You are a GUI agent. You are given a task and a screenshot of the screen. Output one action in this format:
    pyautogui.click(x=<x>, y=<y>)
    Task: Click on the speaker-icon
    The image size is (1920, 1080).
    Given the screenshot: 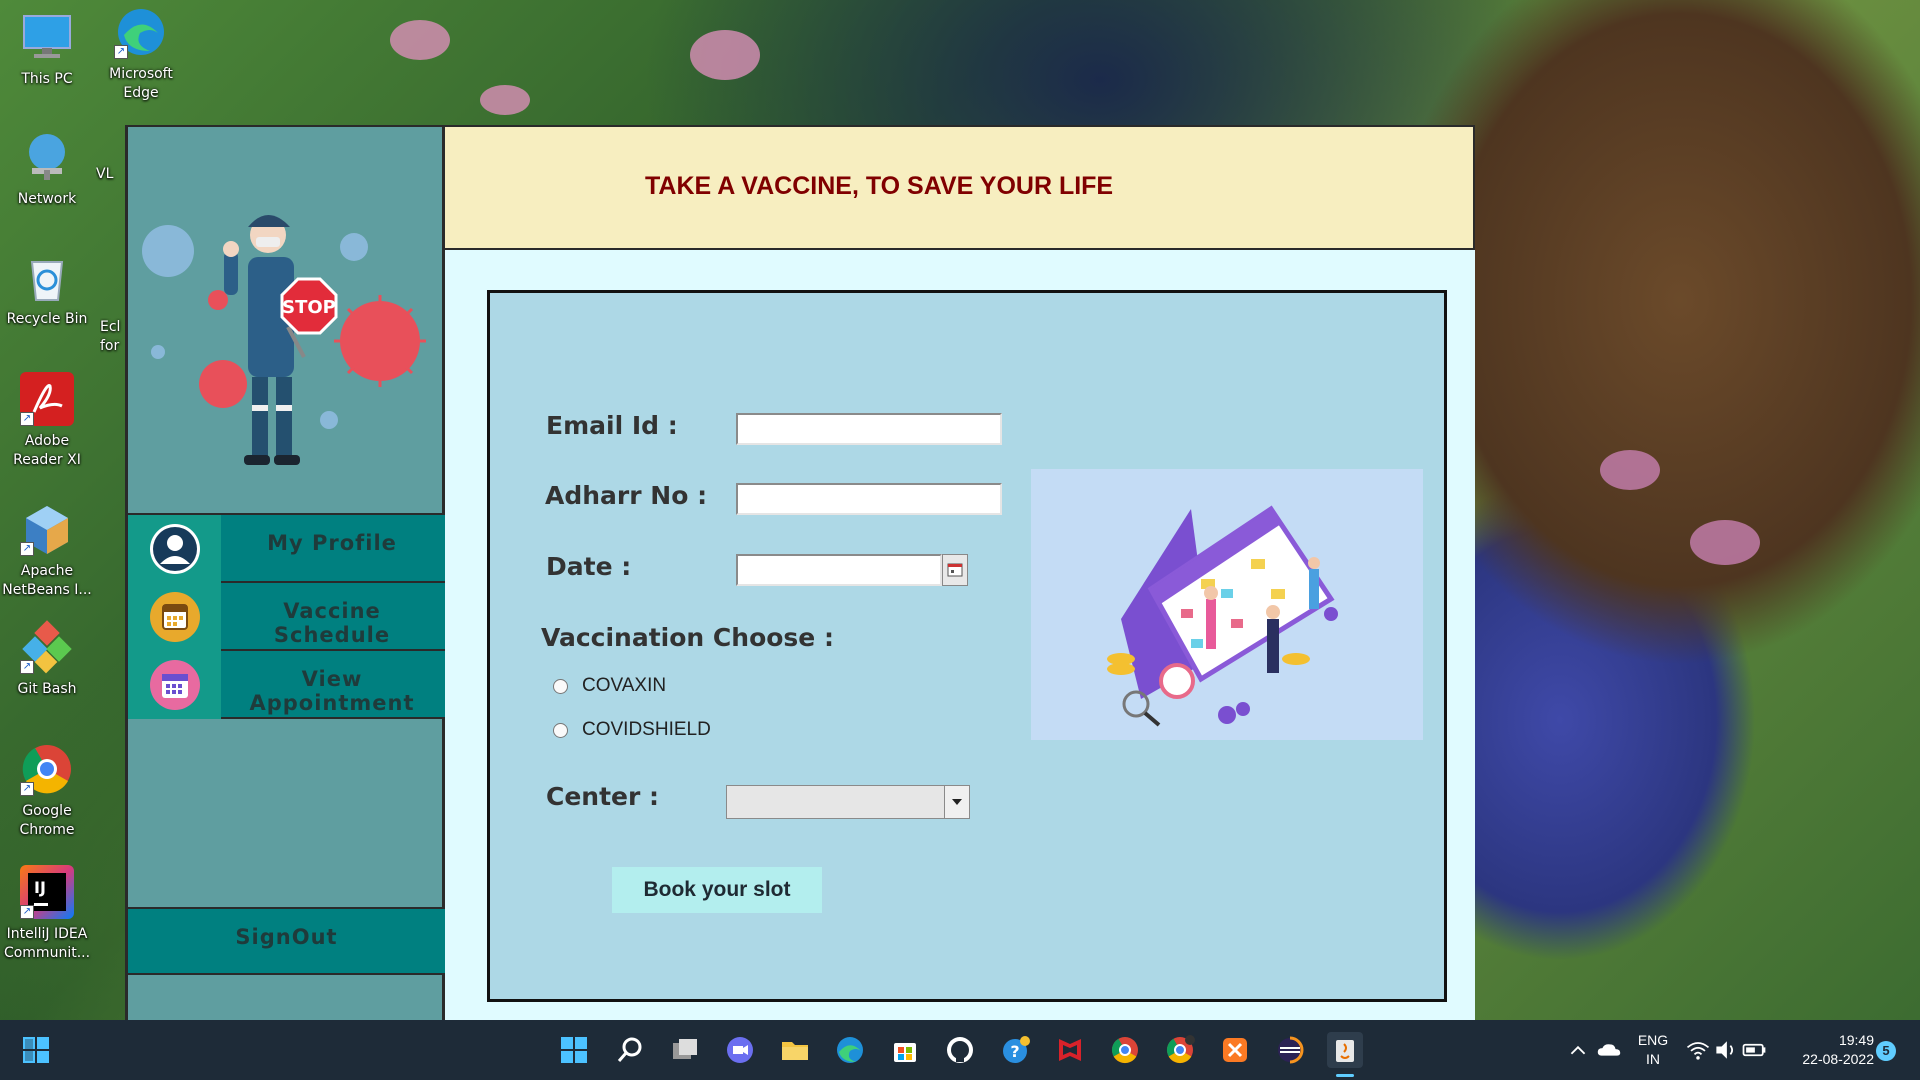 What is the action you would take?
    pyautogui.click(x=1724, y=1050)
    